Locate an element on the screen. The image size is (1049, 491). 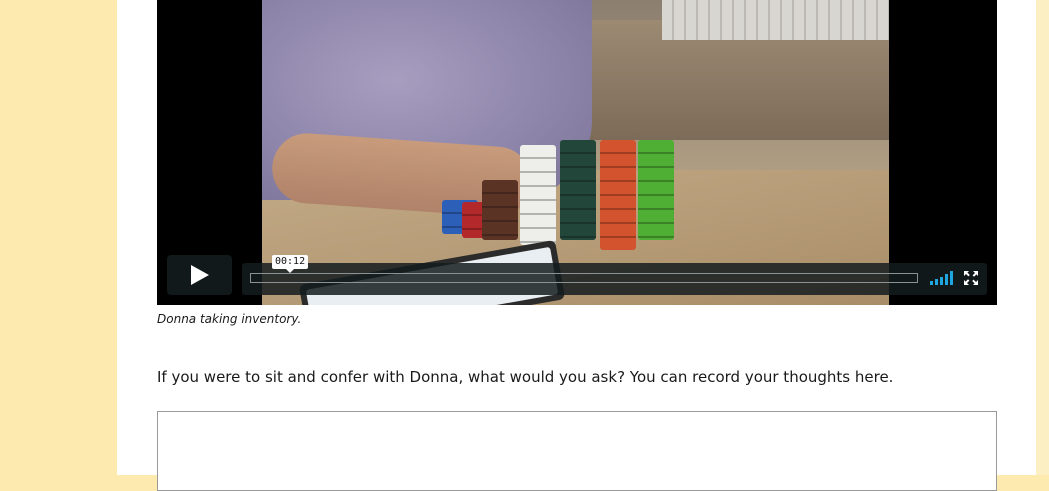
play-icon is located at coordinates (200, 275).